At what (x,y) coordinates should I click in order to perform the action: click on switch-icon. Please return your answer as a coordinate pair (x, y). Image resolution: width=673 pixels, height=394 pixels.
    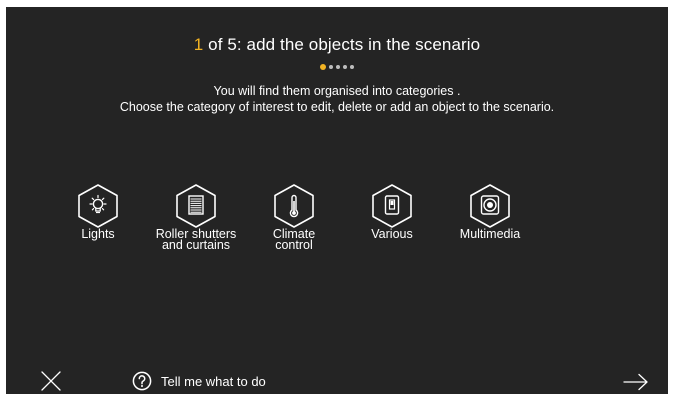
    Looking at the image, I should click on (392, 206).